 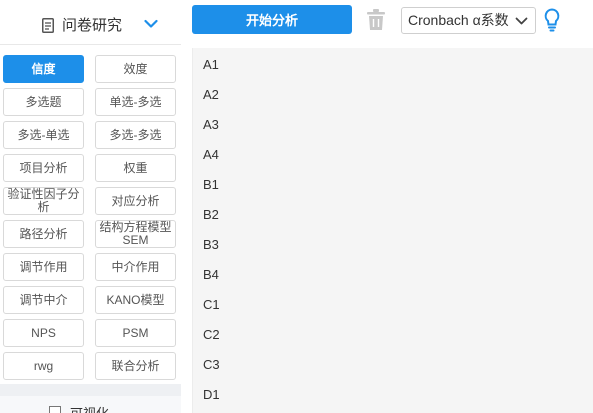 I want to click on start-analysis-button: 开始分析, so click(x=272, y=19).